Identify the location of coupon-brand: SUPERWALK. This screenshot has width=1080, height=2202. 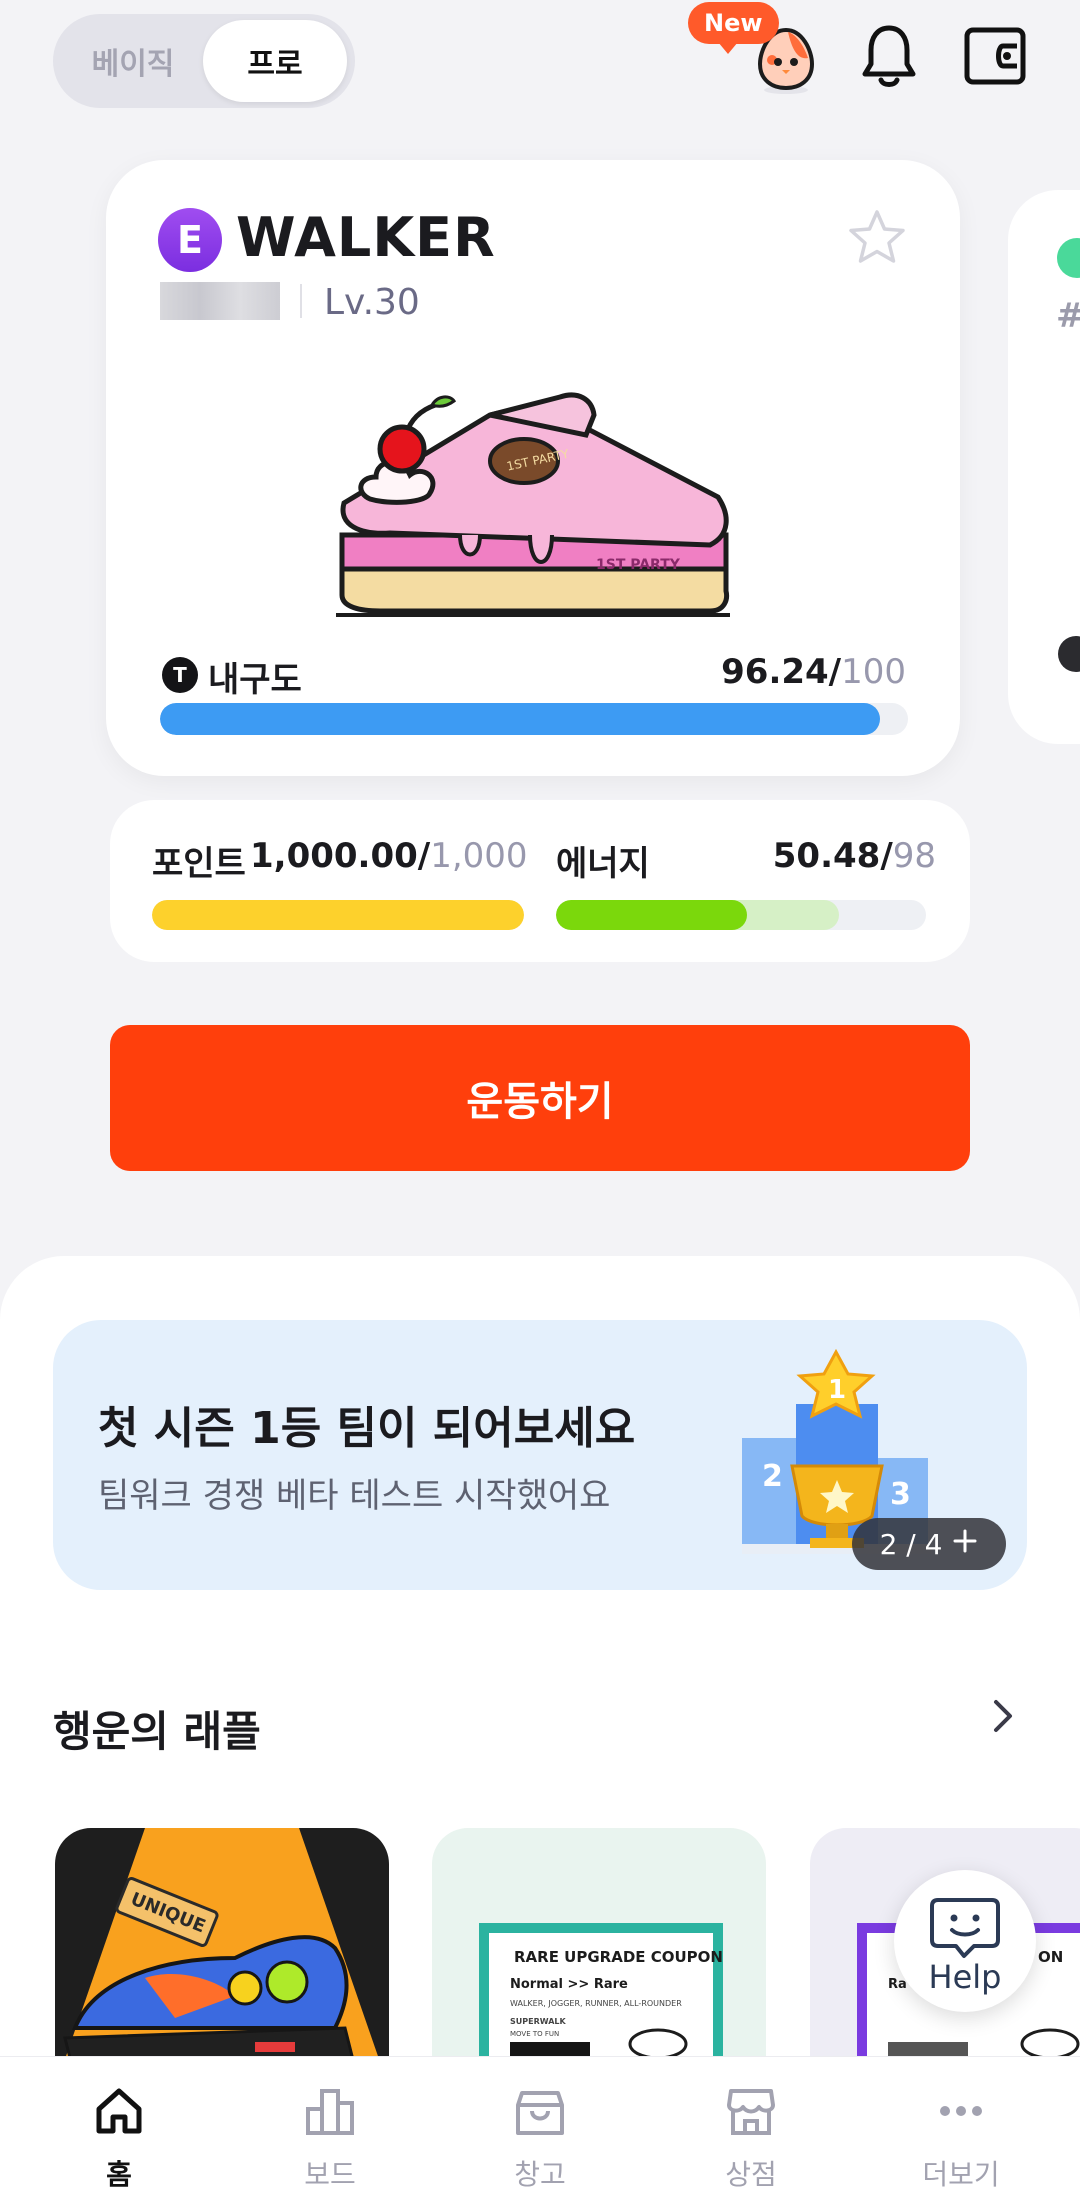
(538, 2021).